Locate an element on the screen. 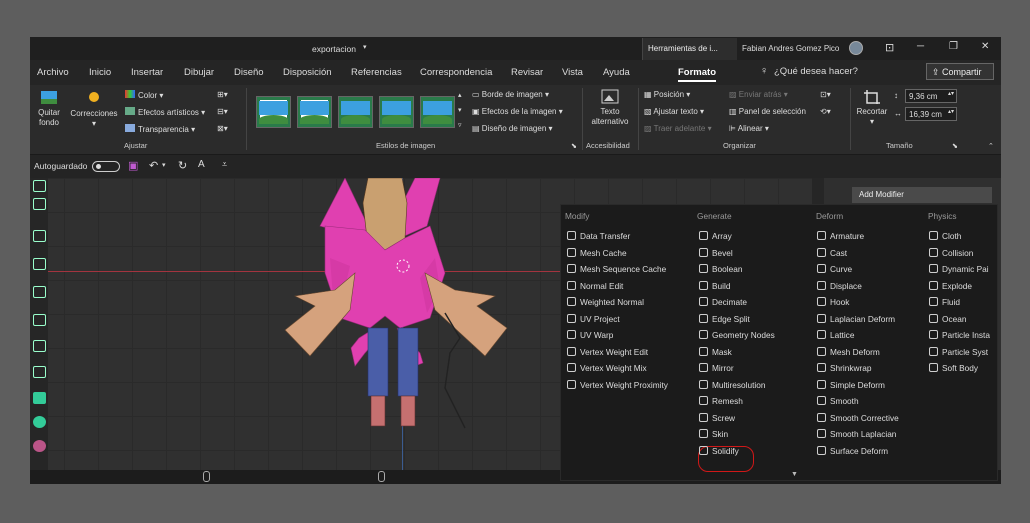 This screenshot has height=523, width=1030. modifier-mesh-cache: Mesh Cache is located at coordinates (597, 255).